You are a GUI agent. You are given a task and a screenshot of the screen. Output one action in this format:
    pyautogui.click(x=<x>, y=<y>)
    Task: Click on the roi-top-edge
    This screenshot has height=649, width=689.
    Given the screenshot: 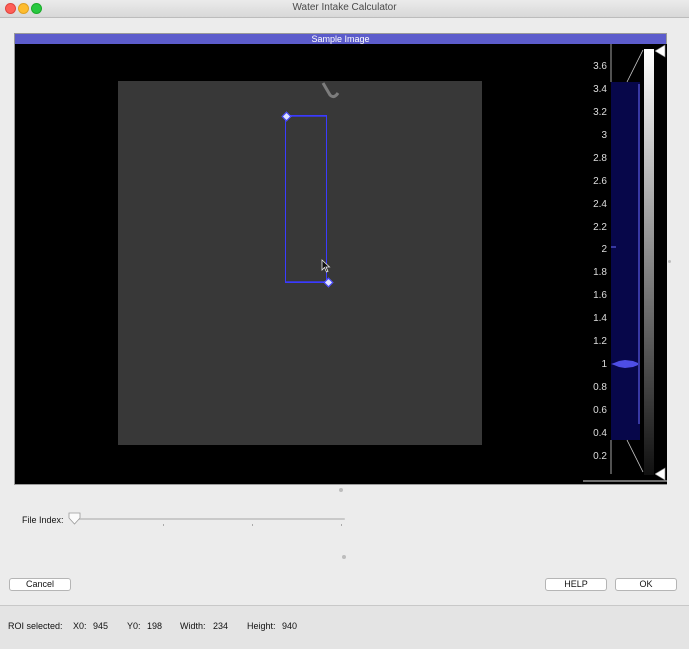 What is the action you would take?
    pyautogui.click(x=306, y=116)
    